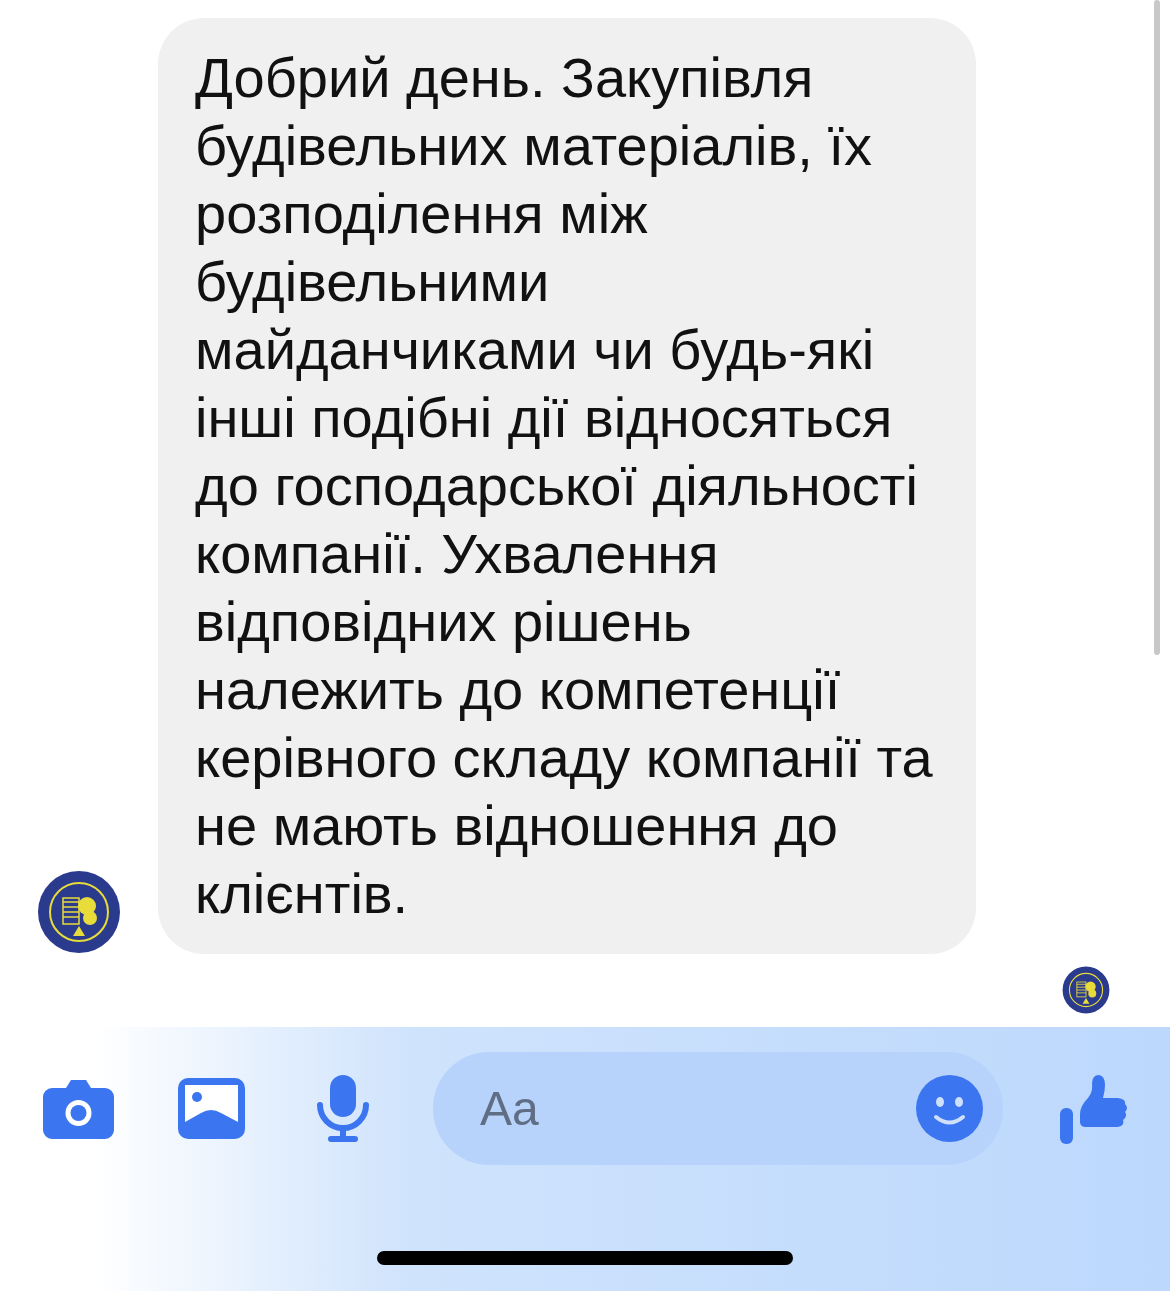  I want to click on message-field: Aa, so click(718, 1108).